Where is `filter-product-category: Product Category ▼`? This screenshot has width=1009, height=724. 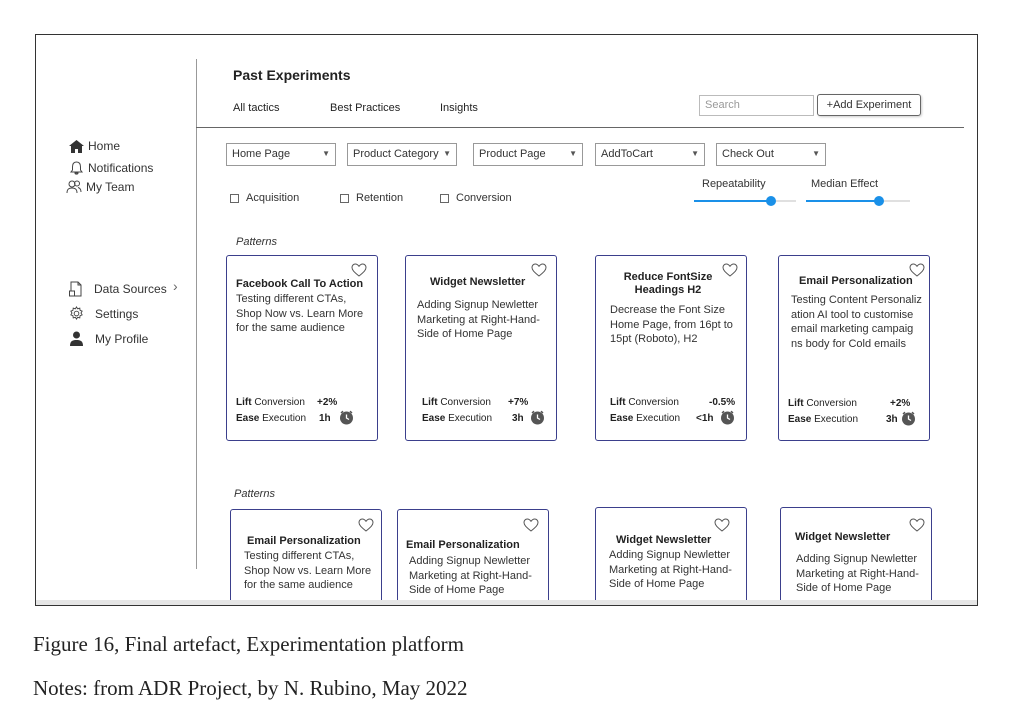 filter-product-category: Product Category ▼ is located at coordinates (402, 154).